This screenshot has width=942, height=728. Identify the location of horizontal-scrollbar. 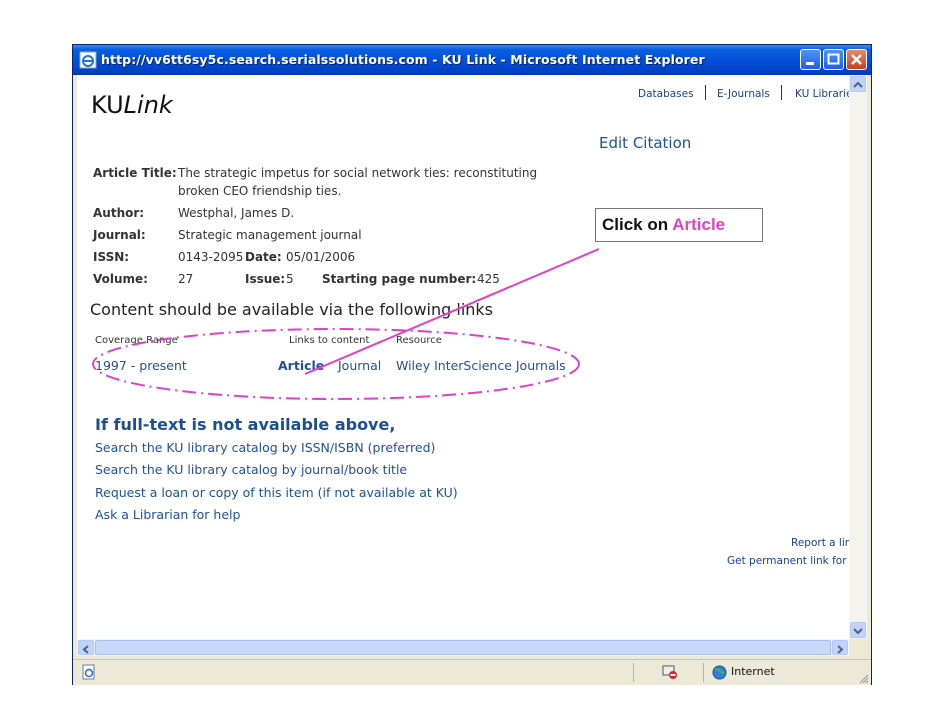
(463, 647).